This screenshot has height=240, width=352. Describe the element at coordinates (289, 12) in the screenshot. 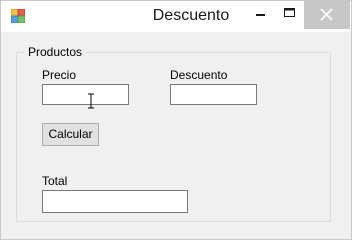

I see `maximize-icon` at that location.